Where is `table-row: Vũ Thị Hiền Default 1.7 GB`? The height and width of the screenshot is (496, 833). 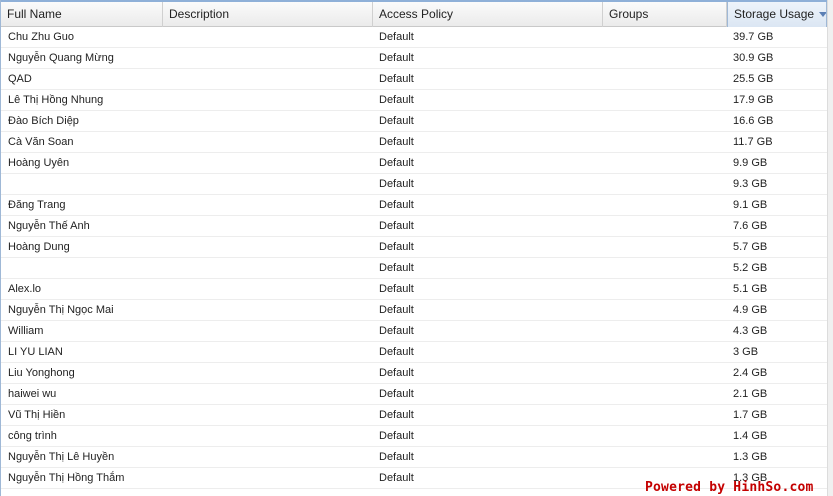 table-row: Vũ Thị Hiền Default 1.7 GB is located at coordinates (414, 415).